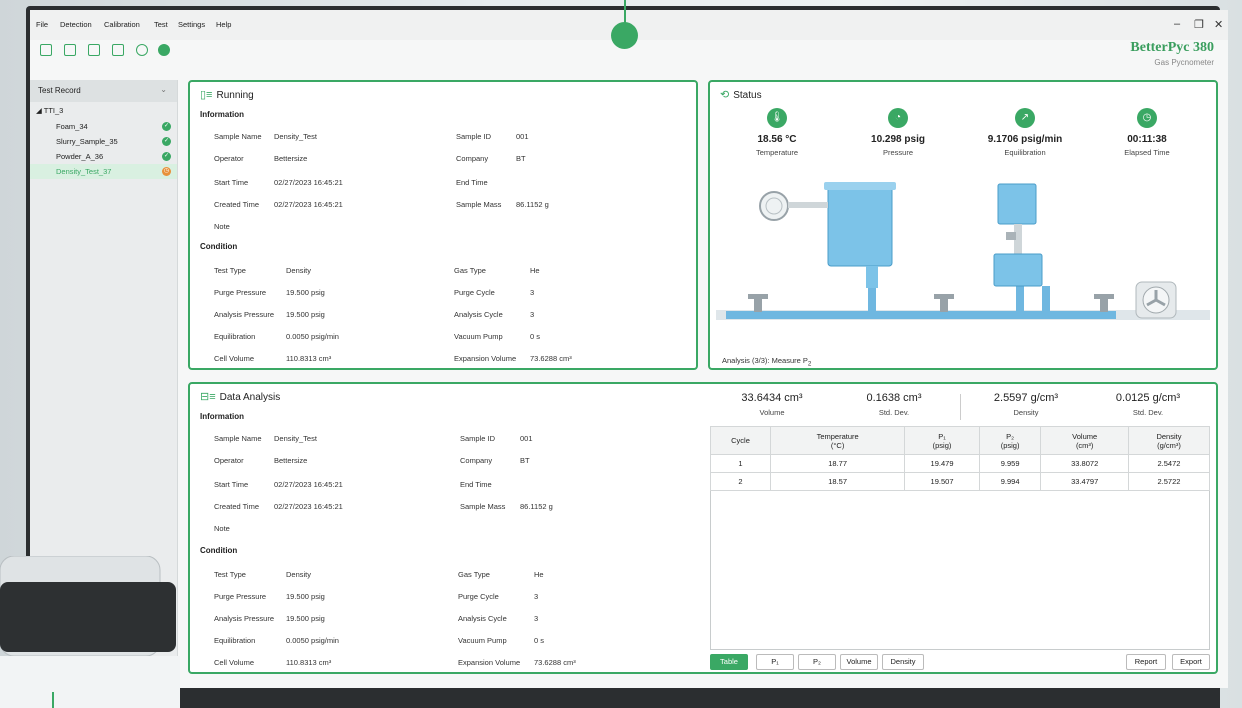  I want to click on field-value: 0.0050 psig/min, so click(312, 336).